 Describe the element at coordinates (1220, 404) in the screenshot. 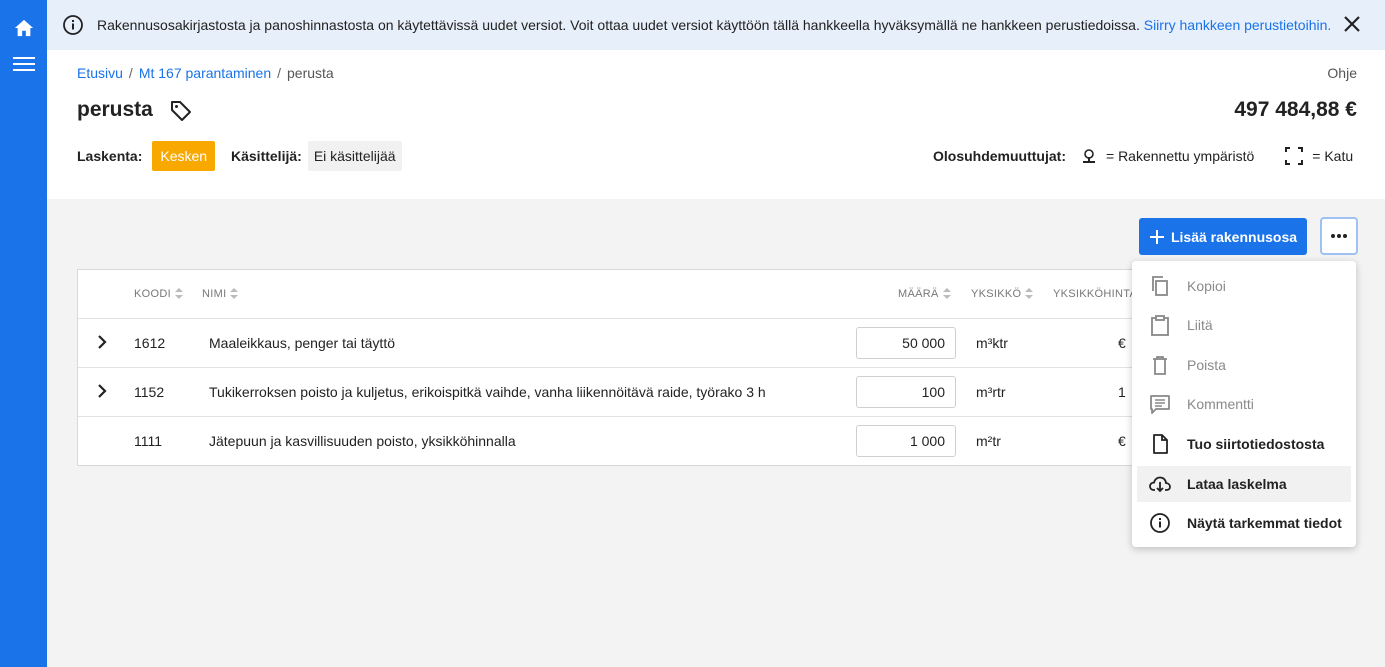

I see `menu-item-label: Kommentti` at that location.